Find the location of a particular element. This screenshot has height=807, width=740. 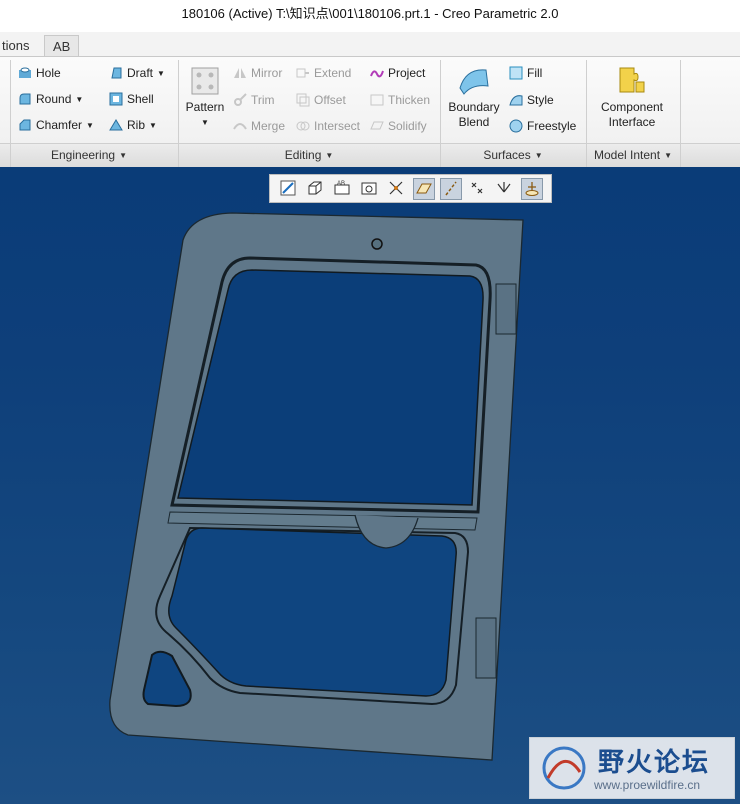

plane-display-icon is located at coordinates (424, 188).